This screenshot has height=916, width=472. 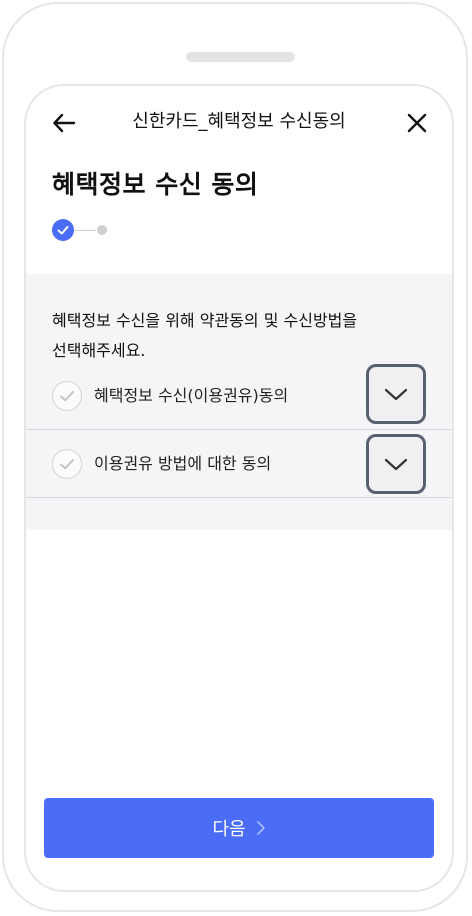 What do you see at coordinates (99, 350) in the screenshot?
I see `intro-line-2: 선택해주세요.` at bounding box center [99, 350].